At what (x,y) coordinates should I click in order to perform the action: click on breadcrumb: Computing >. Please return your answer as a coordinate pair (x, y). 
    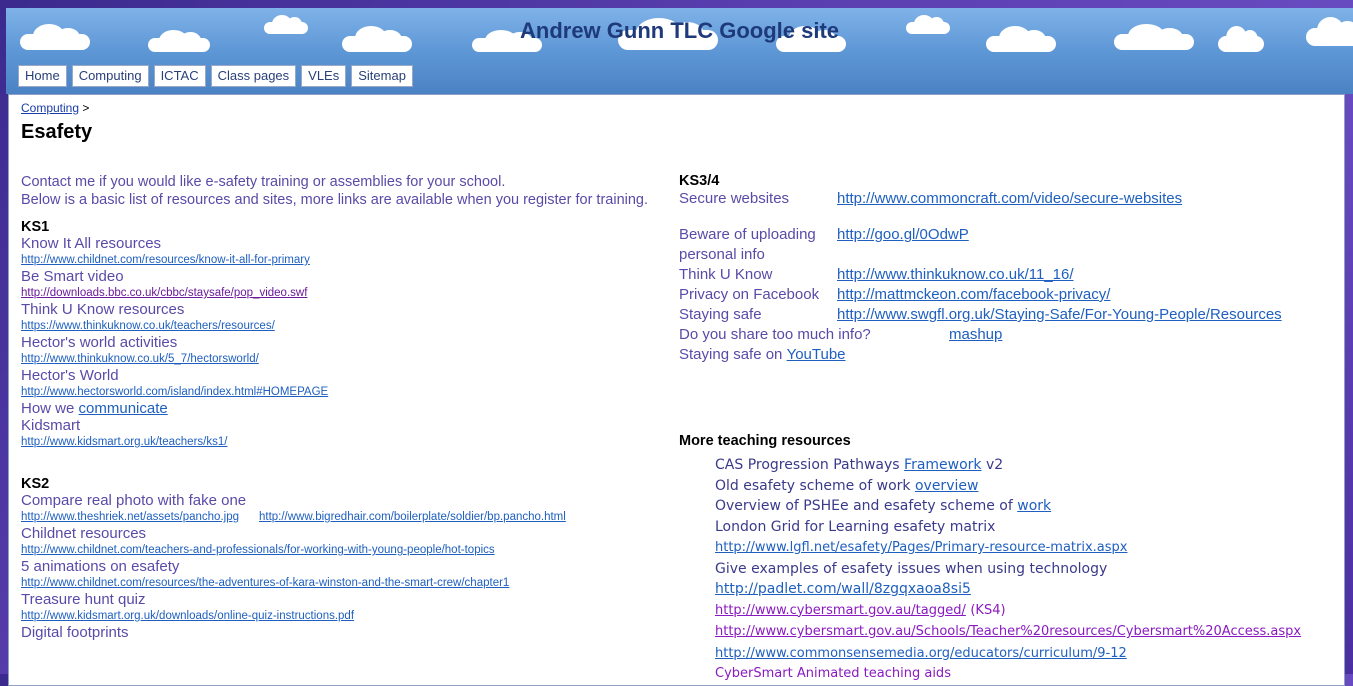
    Looking at the image, I should click on (55, 108).